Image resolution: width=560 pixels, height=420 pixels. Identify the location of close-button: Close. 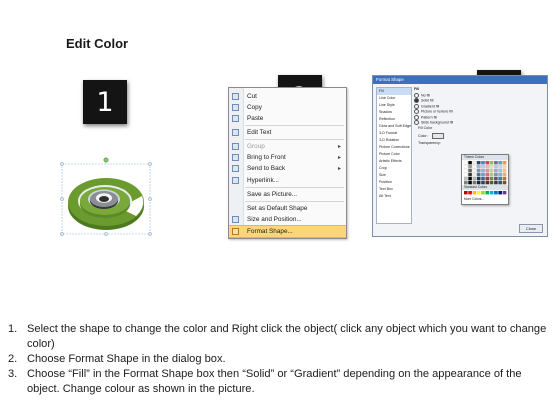
(531, 228).